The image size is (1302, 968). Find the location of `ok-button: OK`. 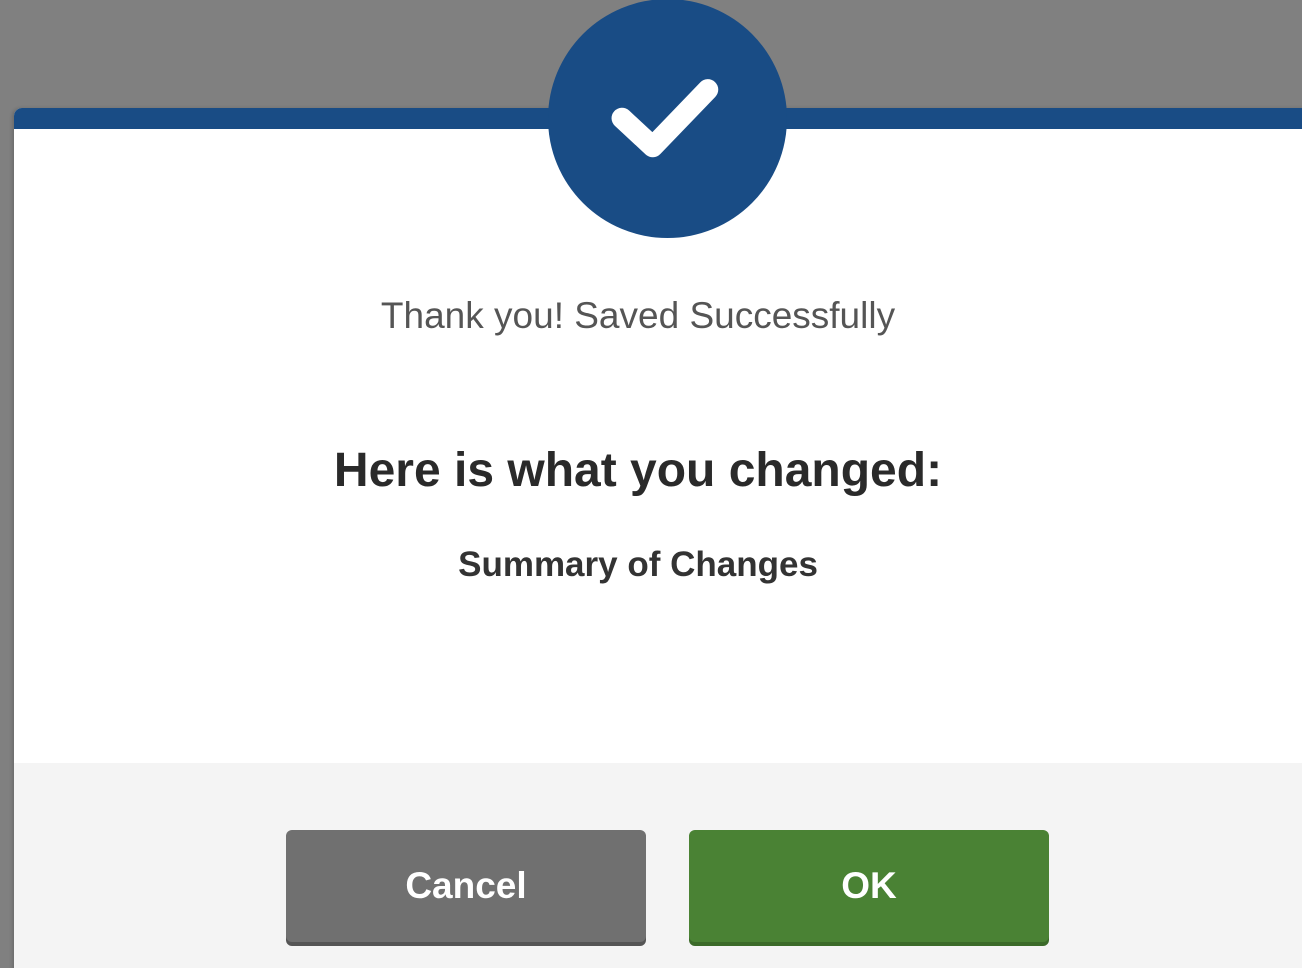

ok-button: OK is located at coordinates (869, 886).